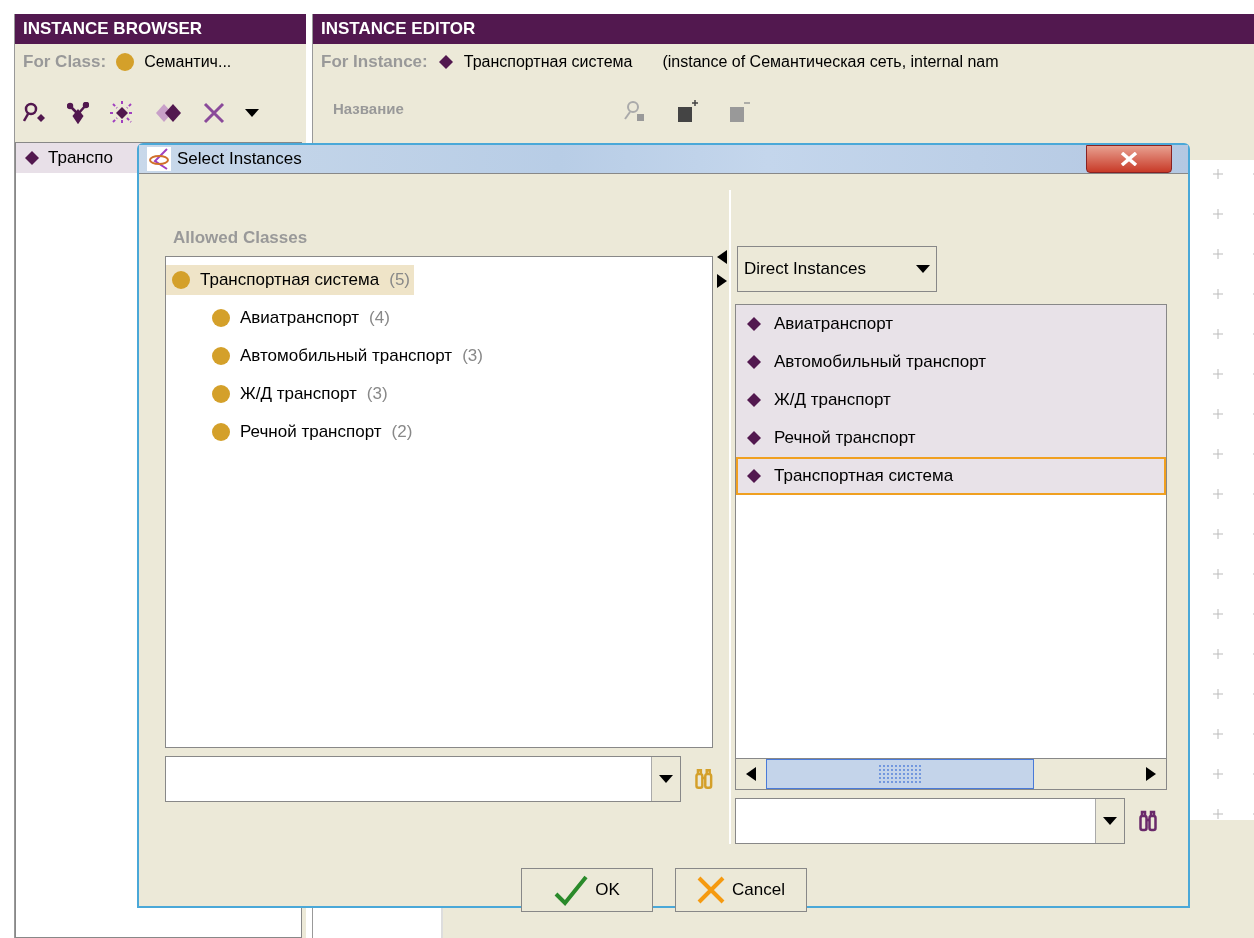  I want to click on hierarchy-icon, so click(78, 113).